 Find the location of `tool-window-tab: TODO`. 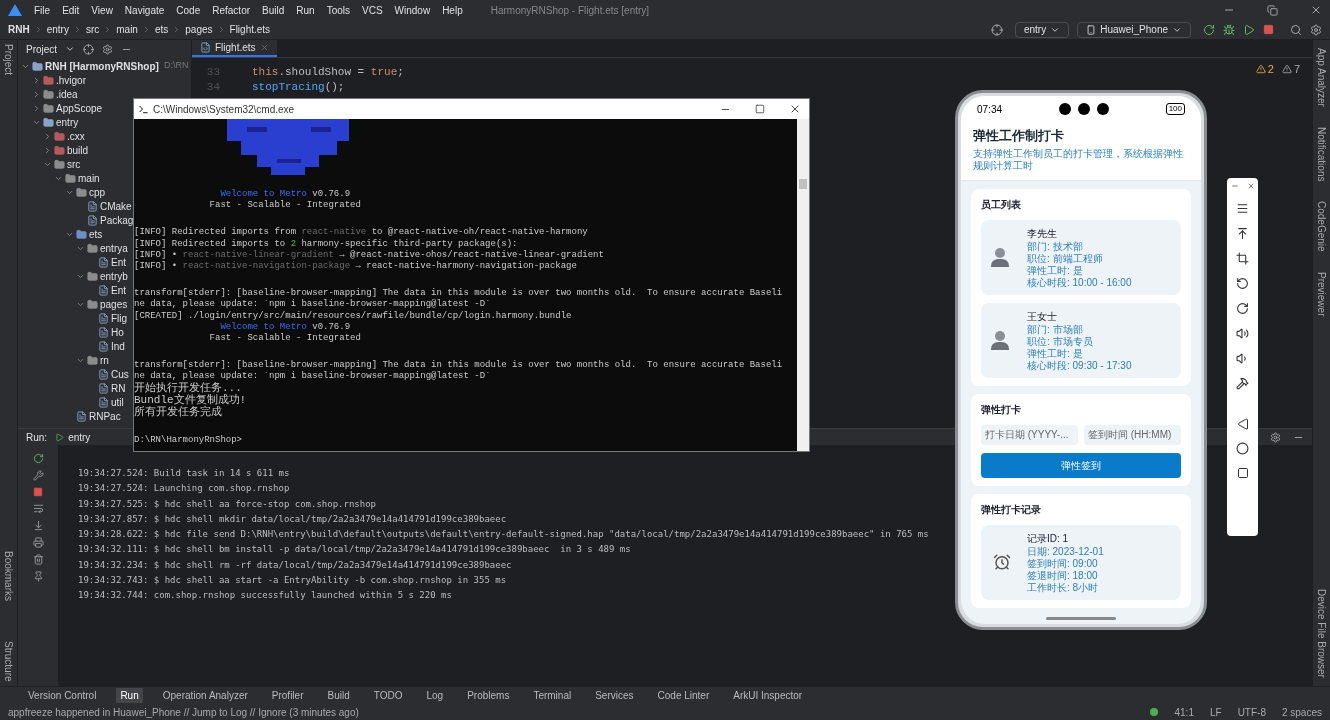

tool-window-tab: TODO is located at coordinates (388, 695).